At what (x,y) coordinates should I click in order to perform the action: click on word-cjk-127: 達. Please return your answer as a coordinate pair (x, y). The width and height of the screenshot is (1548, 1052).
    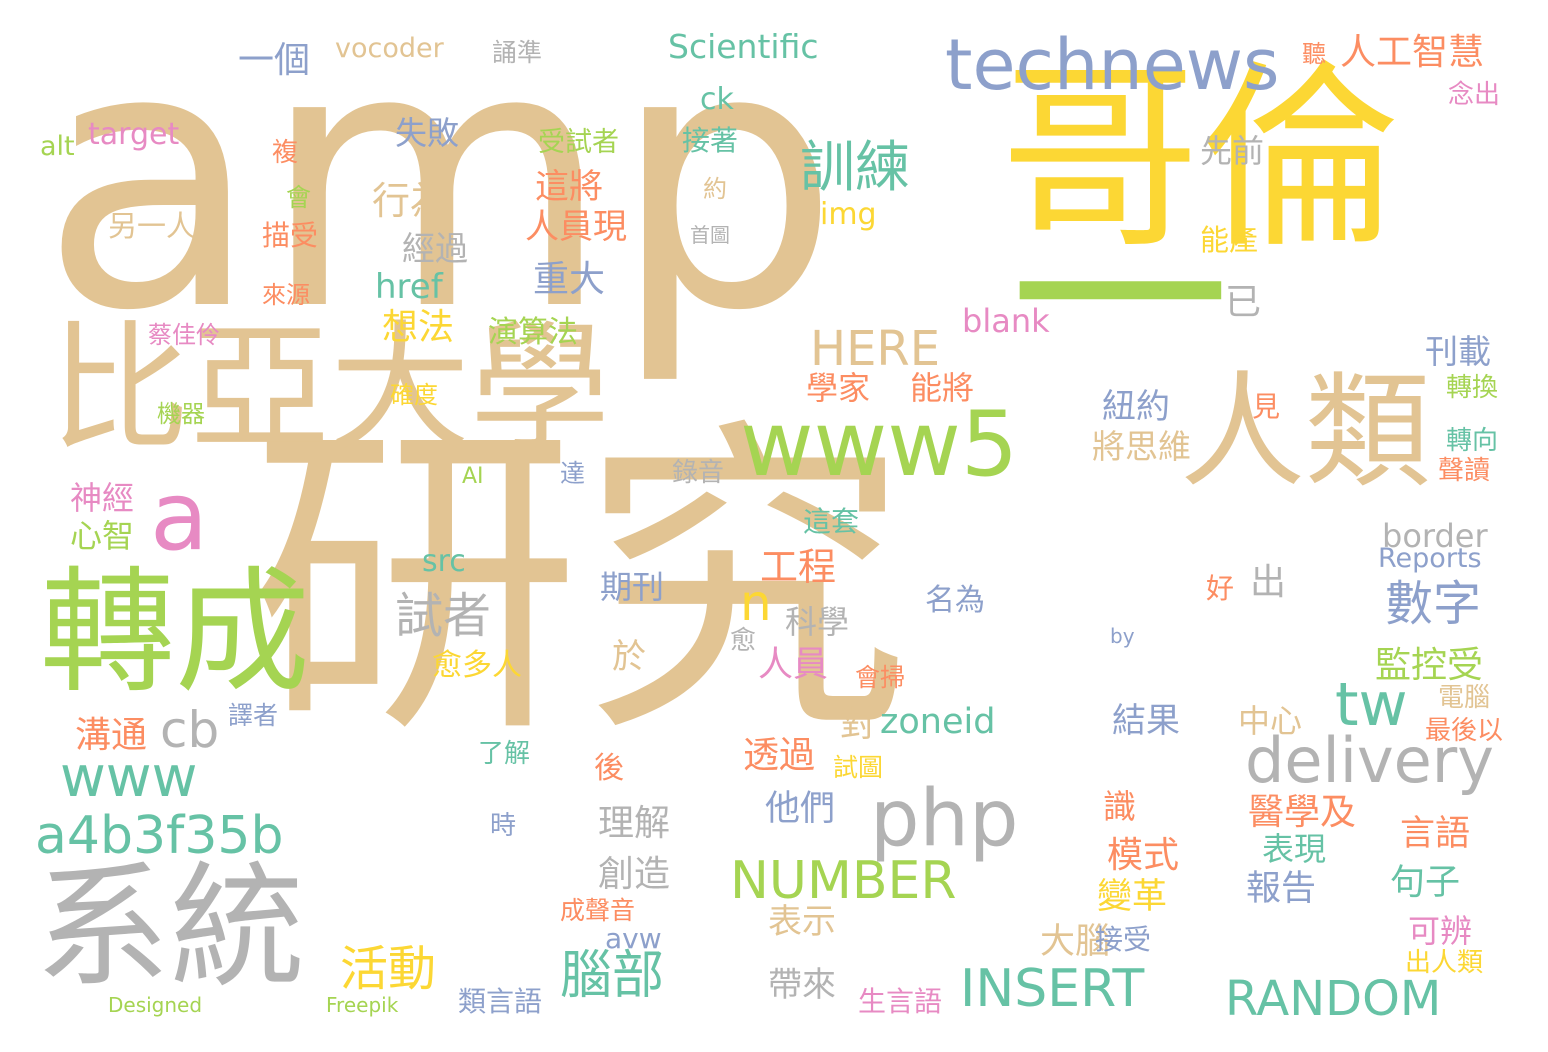
    Looking at the image, I should click on (573, 473).